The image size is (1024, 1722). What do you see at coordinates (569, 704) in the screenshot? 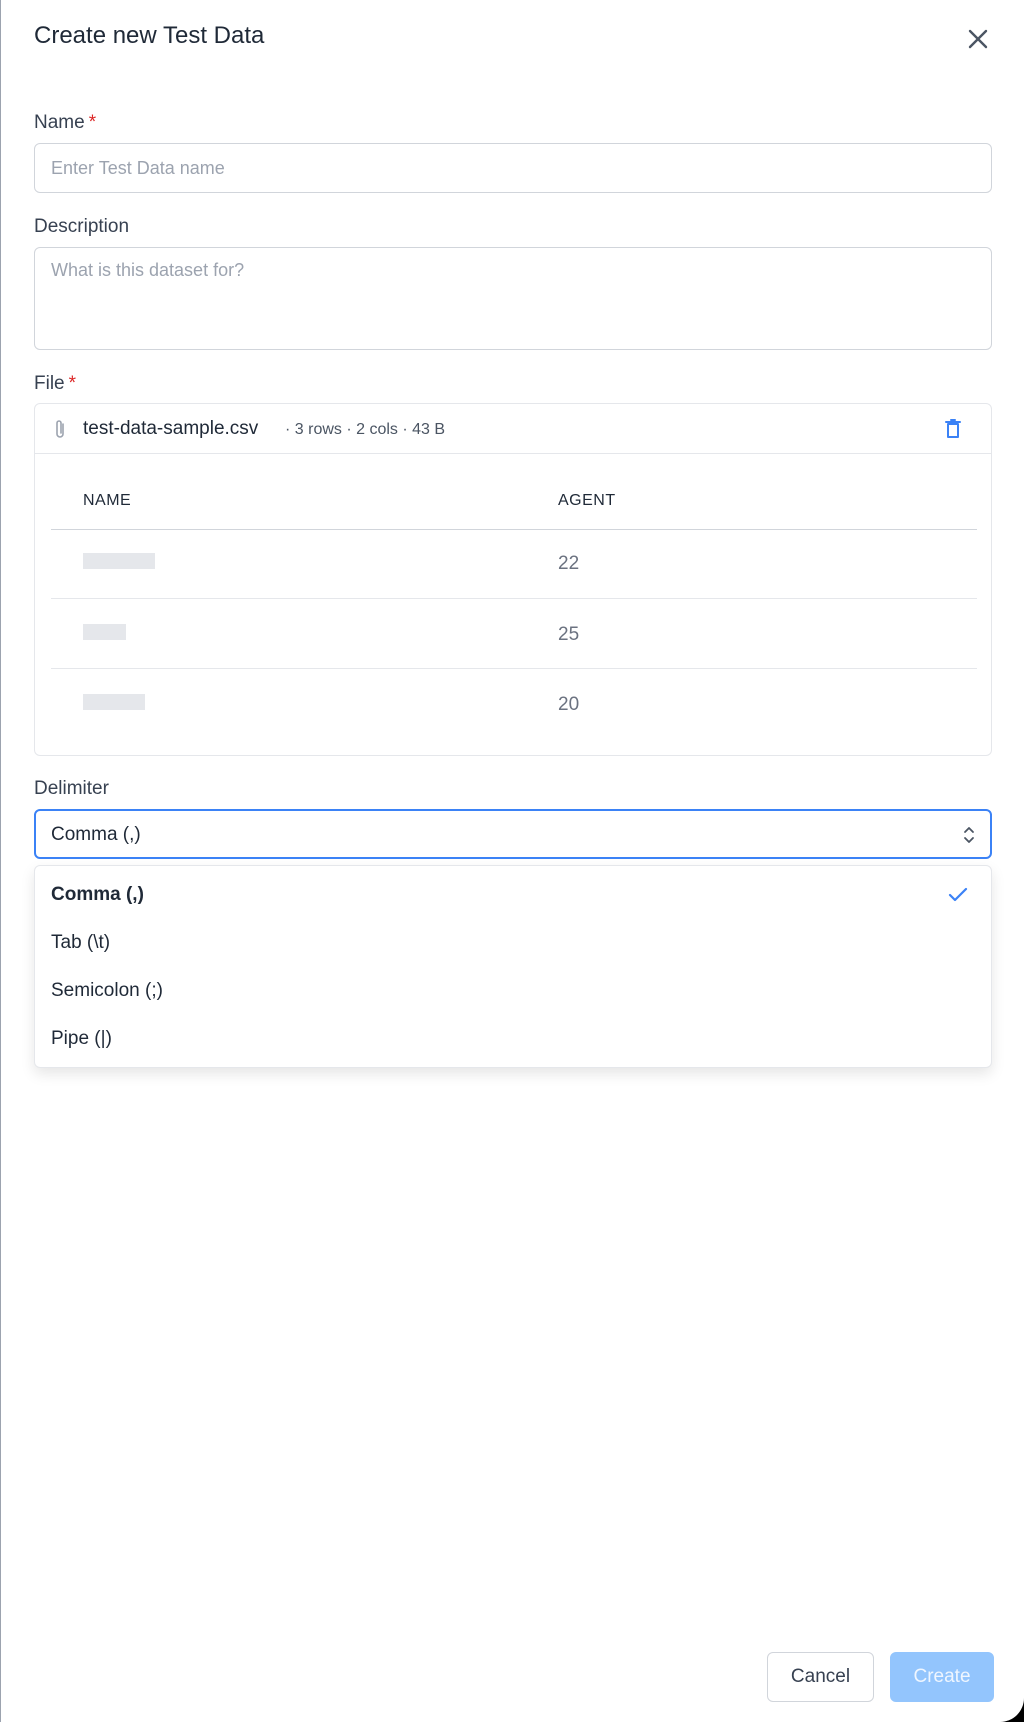
I see `table-cell-agent: 20` at bounding box center [569, 704].